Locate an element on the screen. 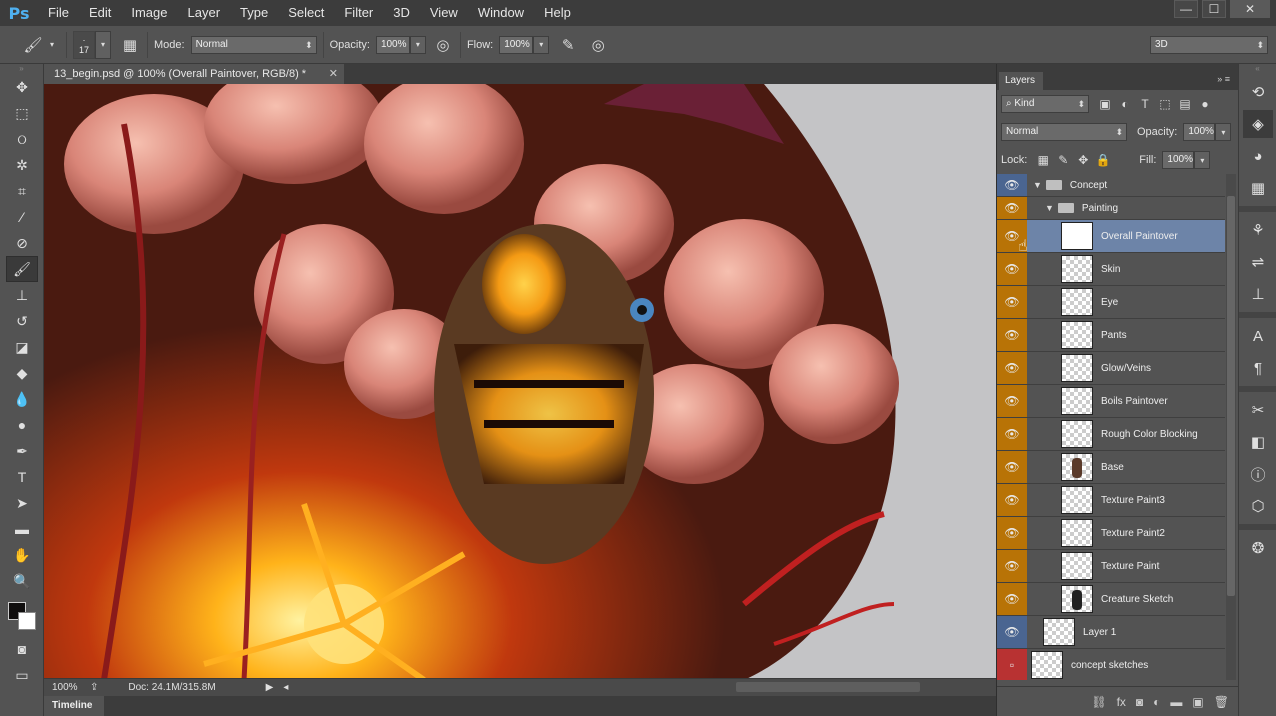 This screenshot has height=716, width=1276. fill-field: 100% is located at coordinates (1178, 160).